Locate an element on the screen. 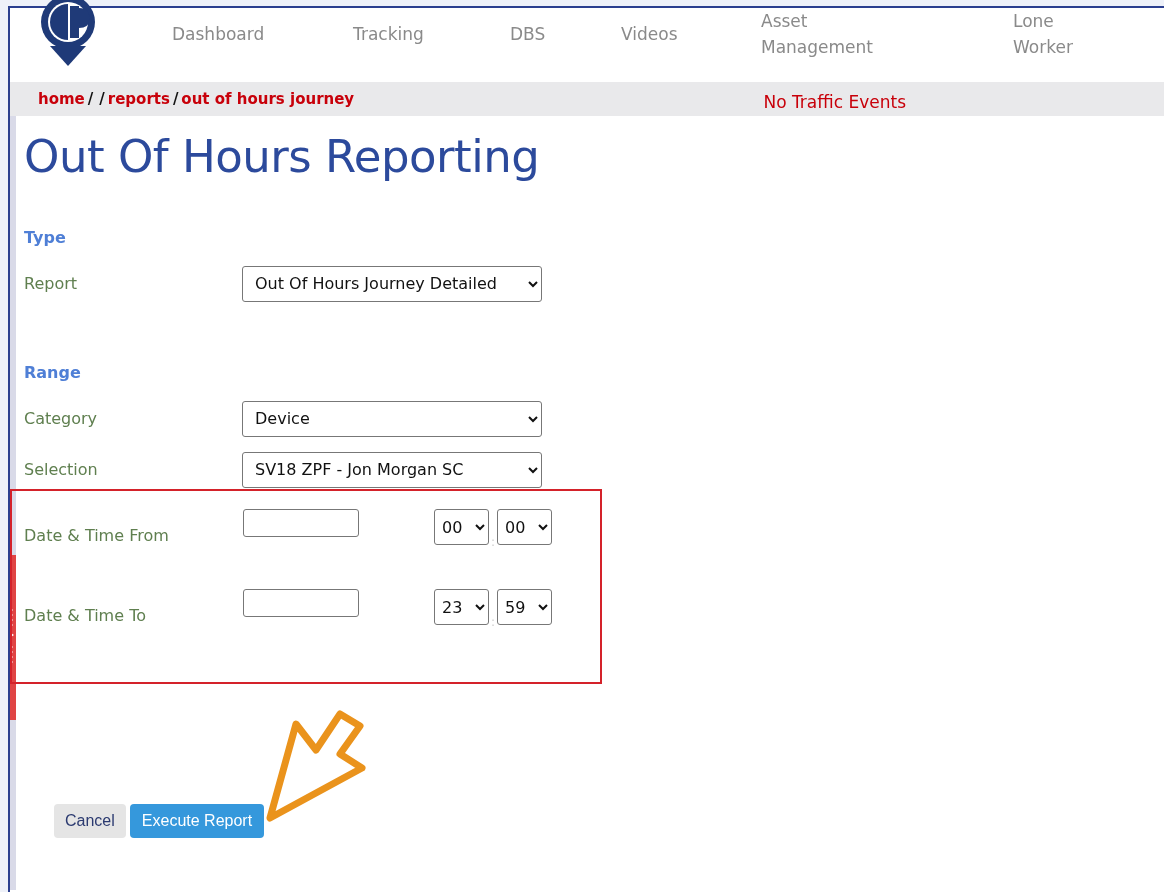  hour-select: 23 is located at coordinates (461, 607).